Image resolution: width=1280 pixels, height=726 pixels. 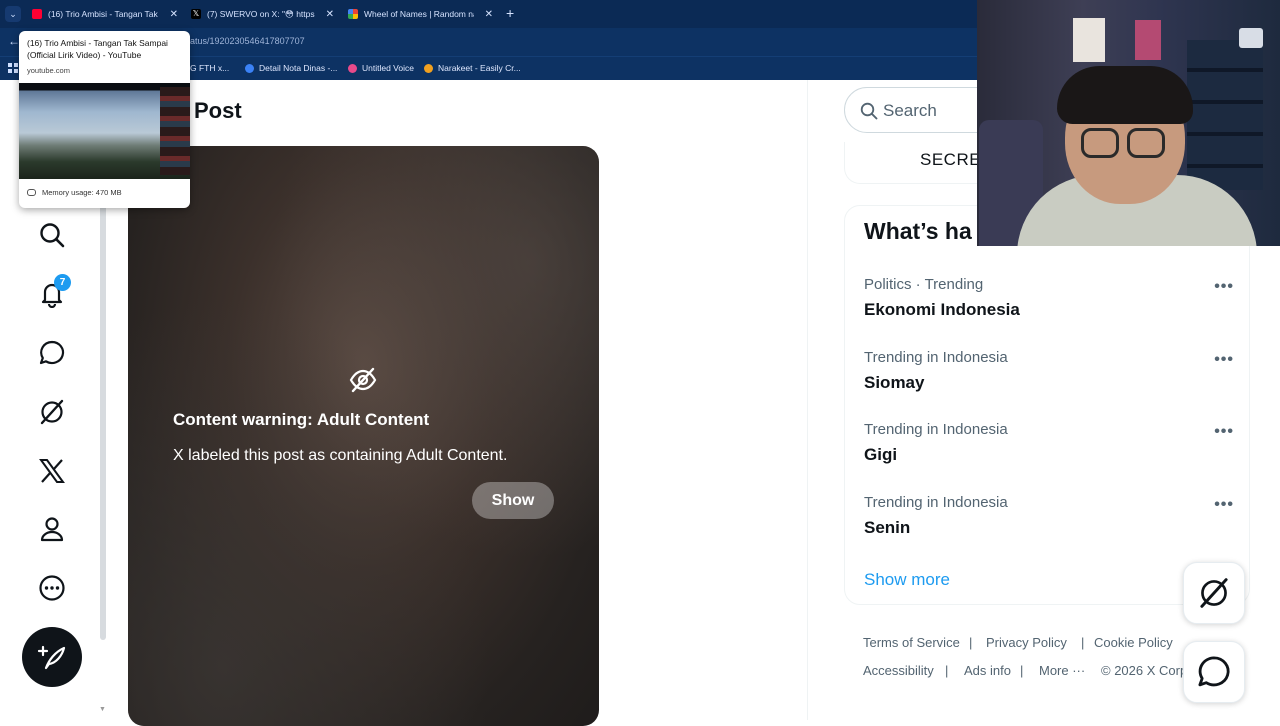 I want to click on bookmark-item: Untitled Voice, so click(x=381, y=68).